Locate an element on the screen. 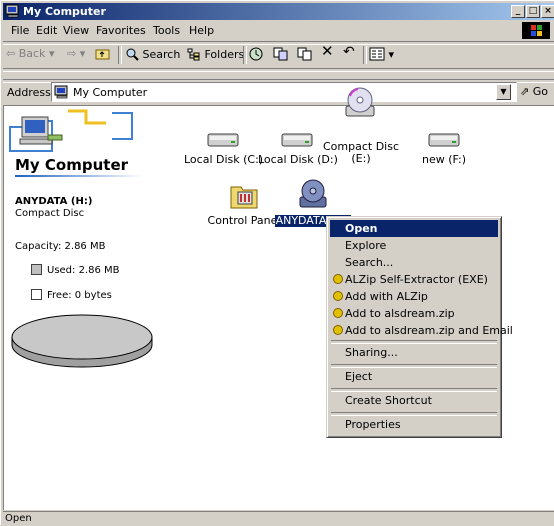 The image size is (554, 526). menu-item-add-to-zip-email: Add to alsdream.zip and Email is located at coordinates (421, 330).